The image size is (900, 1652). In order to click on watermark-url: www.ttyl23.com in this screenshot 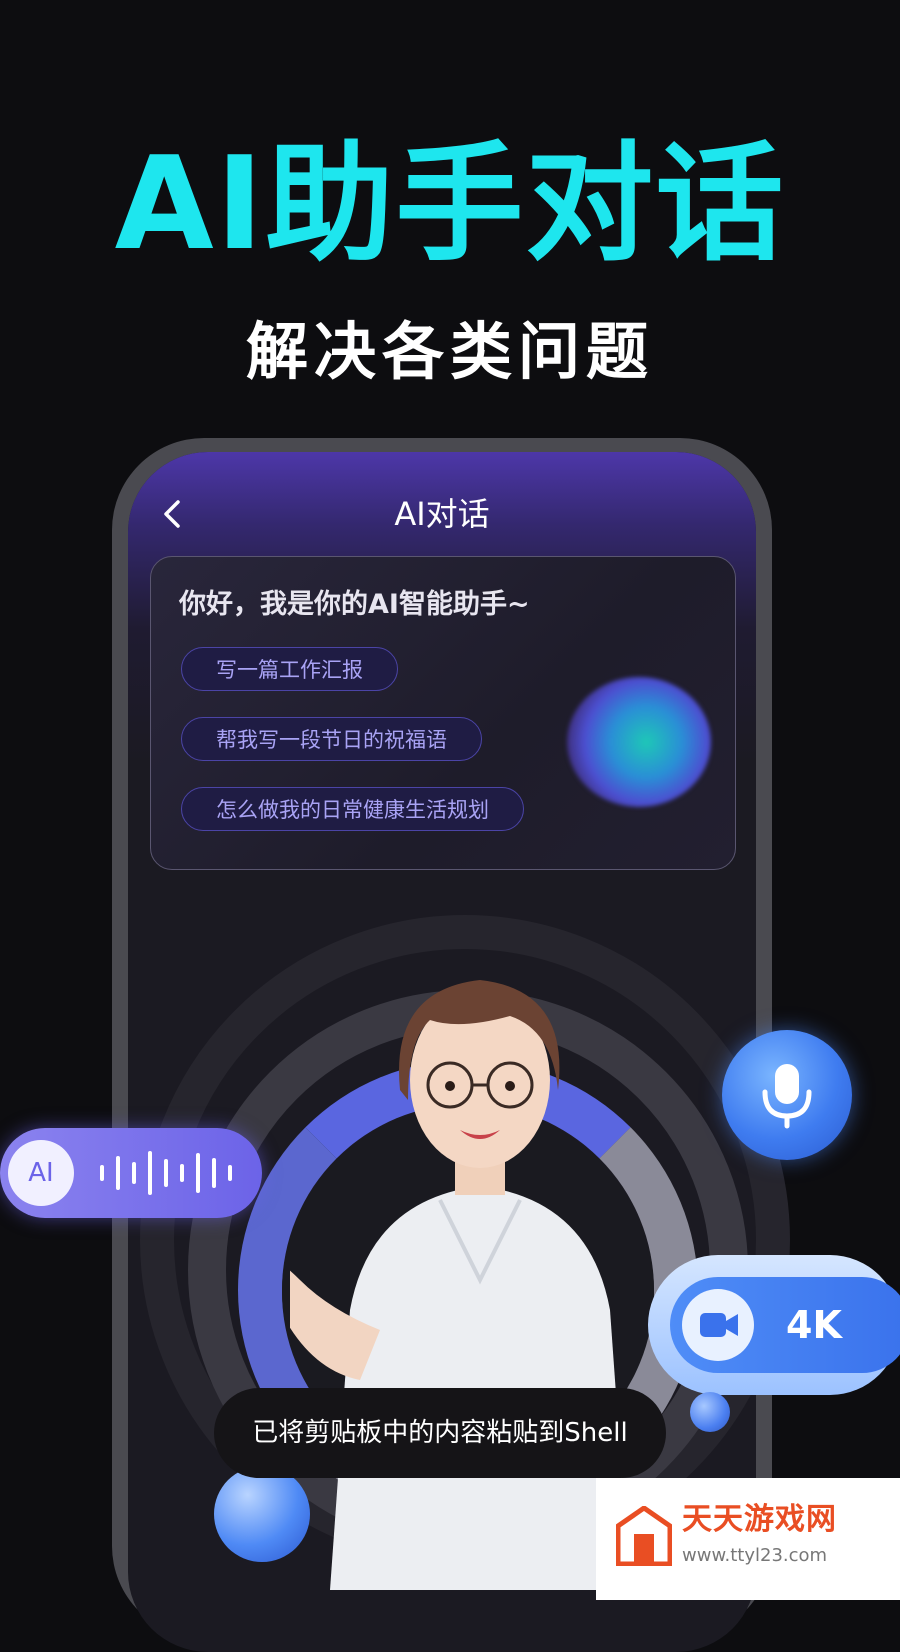, I will do `click(755, 1555)`.